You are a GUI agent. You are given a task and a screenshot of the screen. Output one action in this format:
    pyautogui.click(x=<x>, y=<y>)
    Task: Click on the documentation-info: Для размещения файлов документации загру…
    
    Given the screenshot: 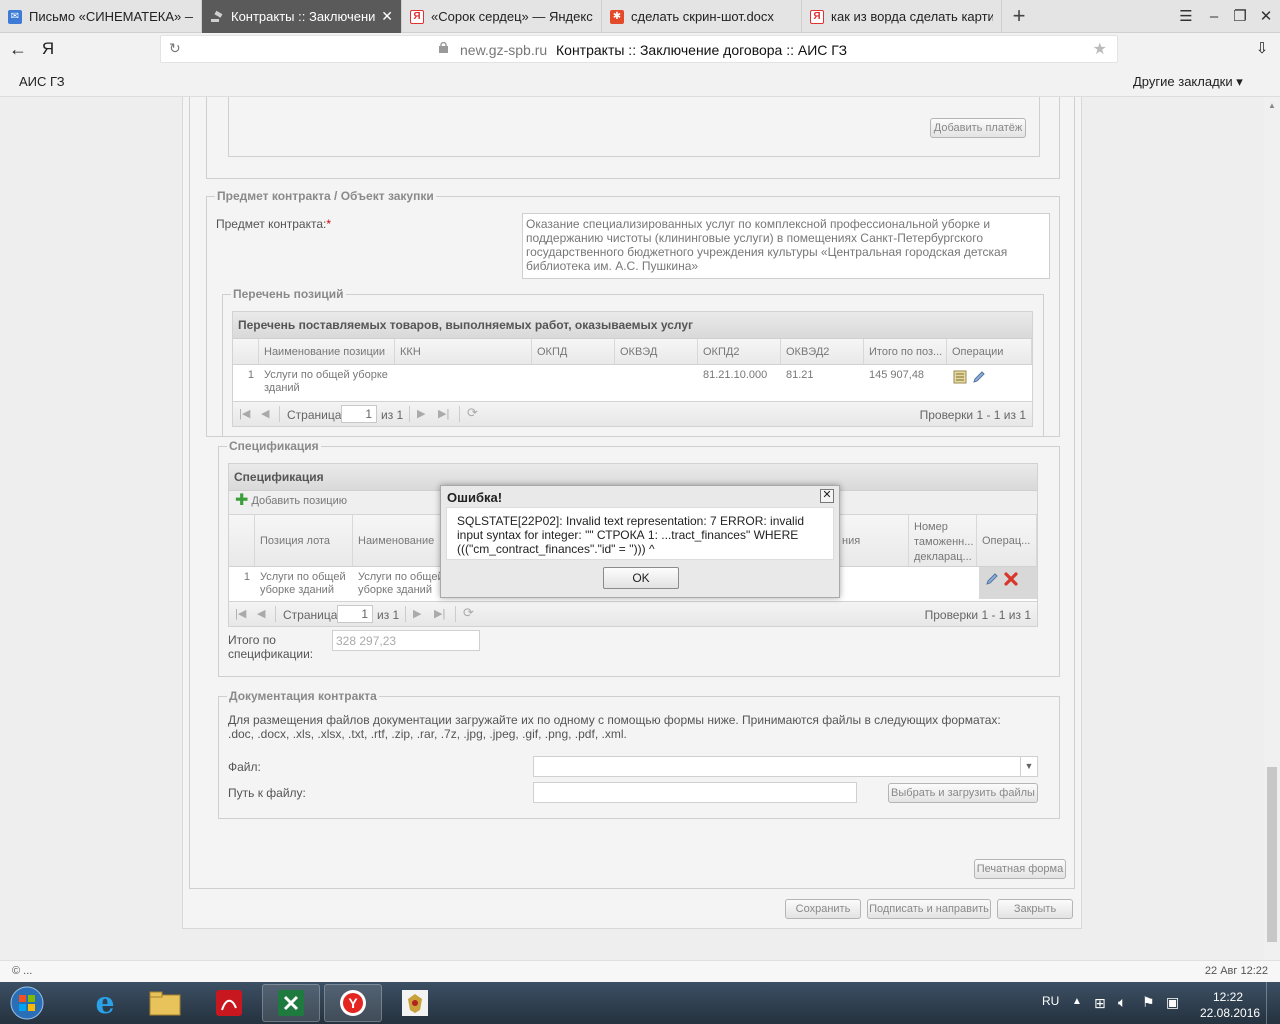 What is the action you would take?
    pyautogui.click(x=614, y=727)
    